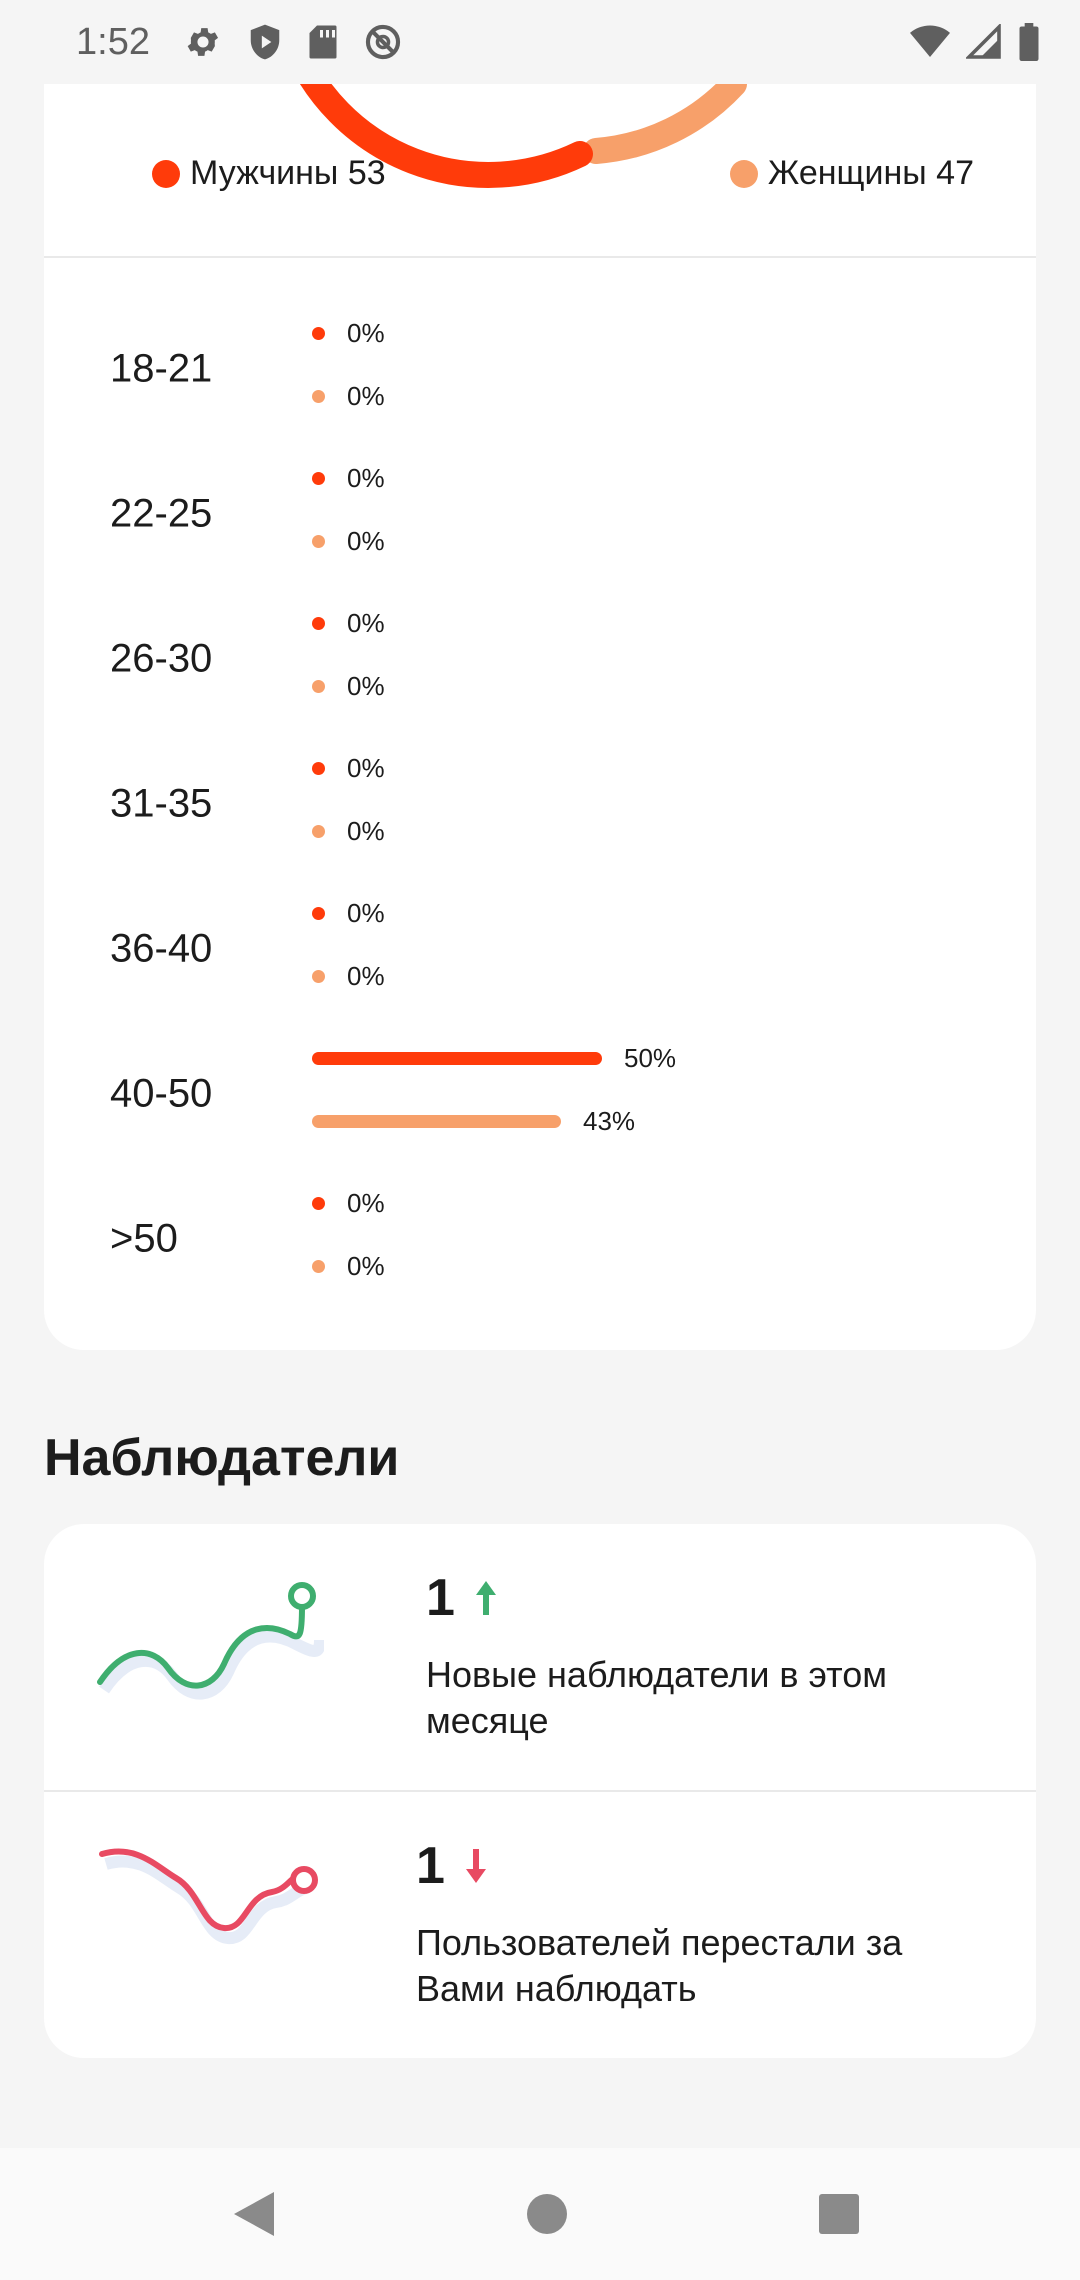 This screenshot has height=2280, width=1080. What do you see at coordinates (547, 2214) in the screenshot?
I see `home-circle-icon` at bounding box center [547, 2214].